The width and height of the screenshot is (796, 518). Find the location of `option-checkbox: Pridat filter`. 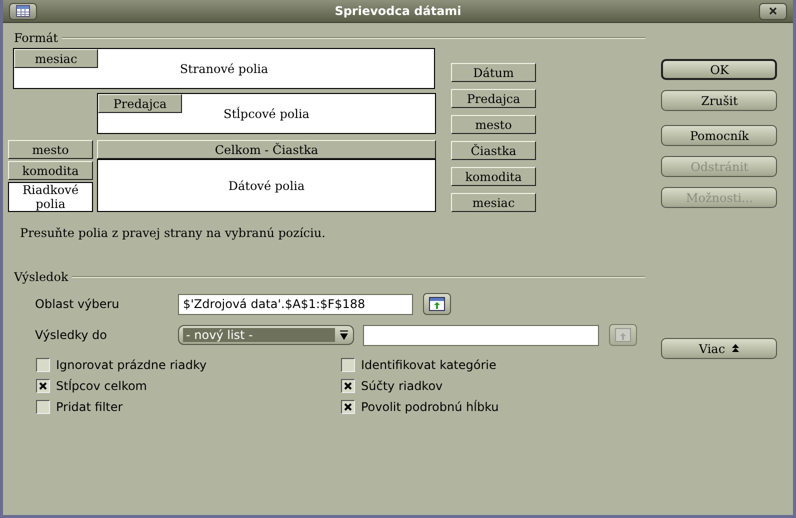

option-checkbox: Pridat filter is located at coordinates (188, 407).